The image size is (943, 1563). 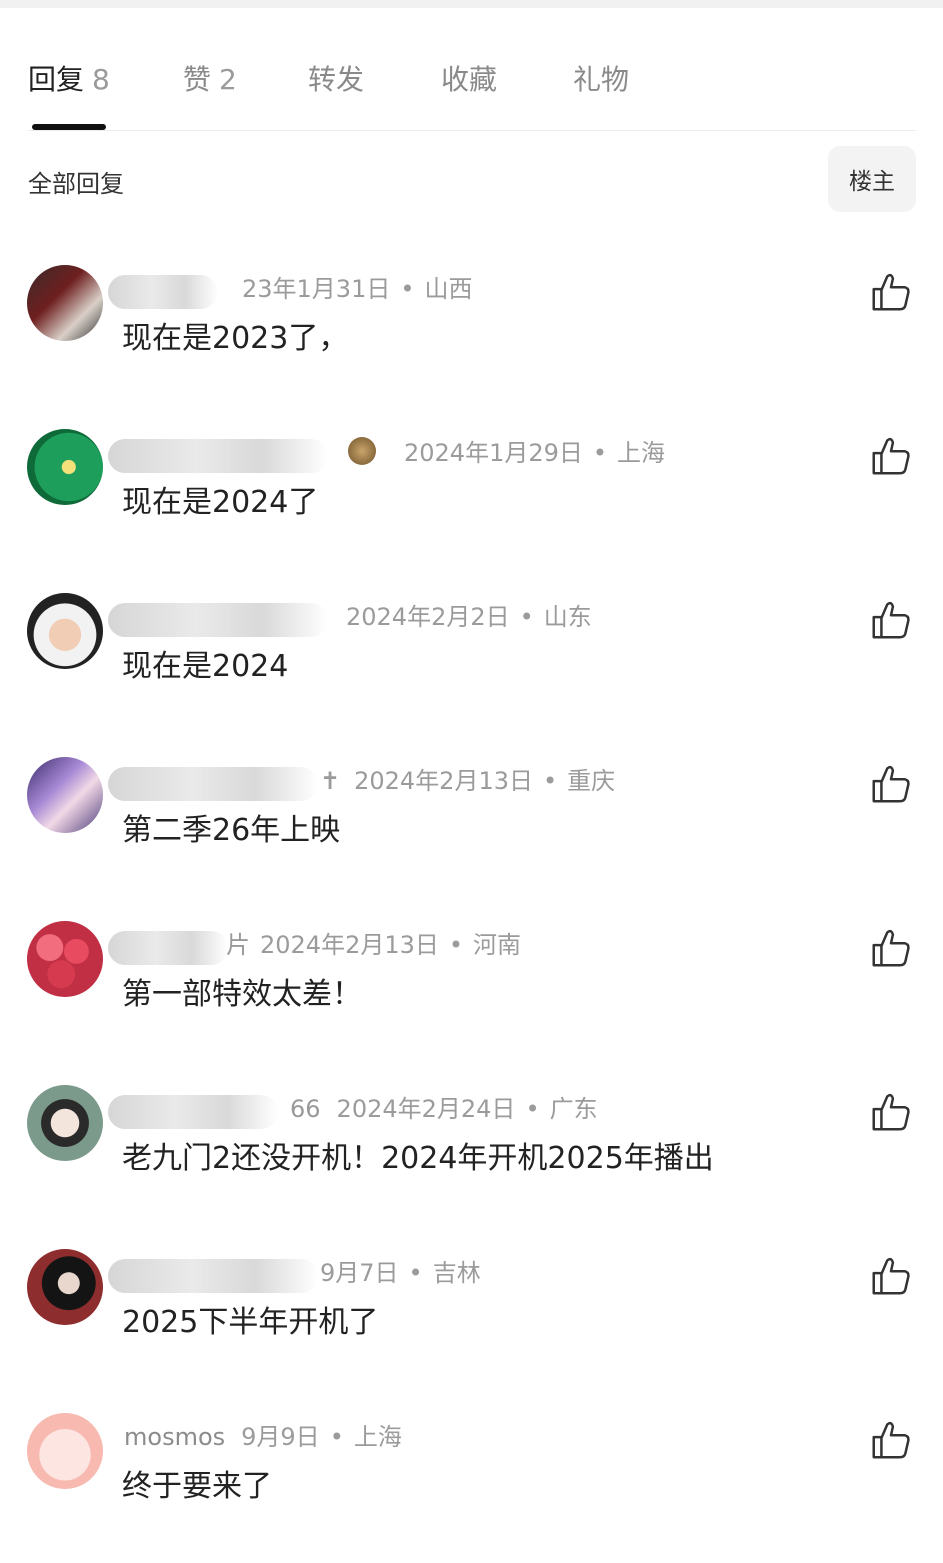 What do you see at coordinates (197, 1486) in the screenshot?
I see `comment-text: 终于要来了` at bounding box center [197, 1486].